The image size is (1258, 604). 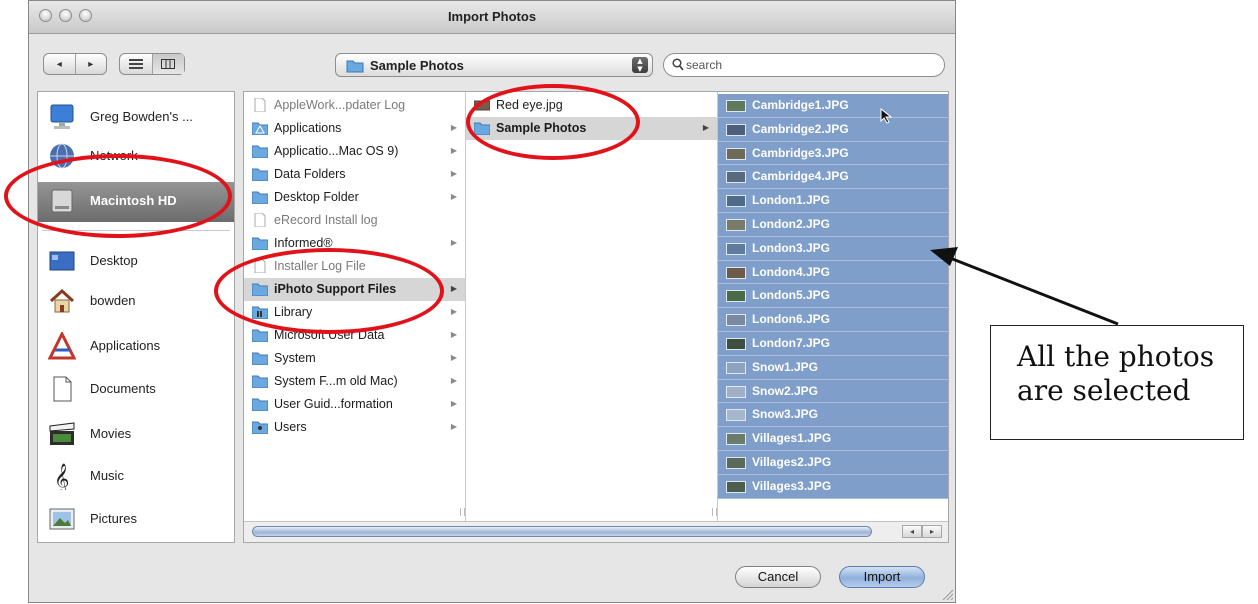 I want to click on list-item: Applicatio...Mac OS 9) ▶, so click(x=354, y=151).